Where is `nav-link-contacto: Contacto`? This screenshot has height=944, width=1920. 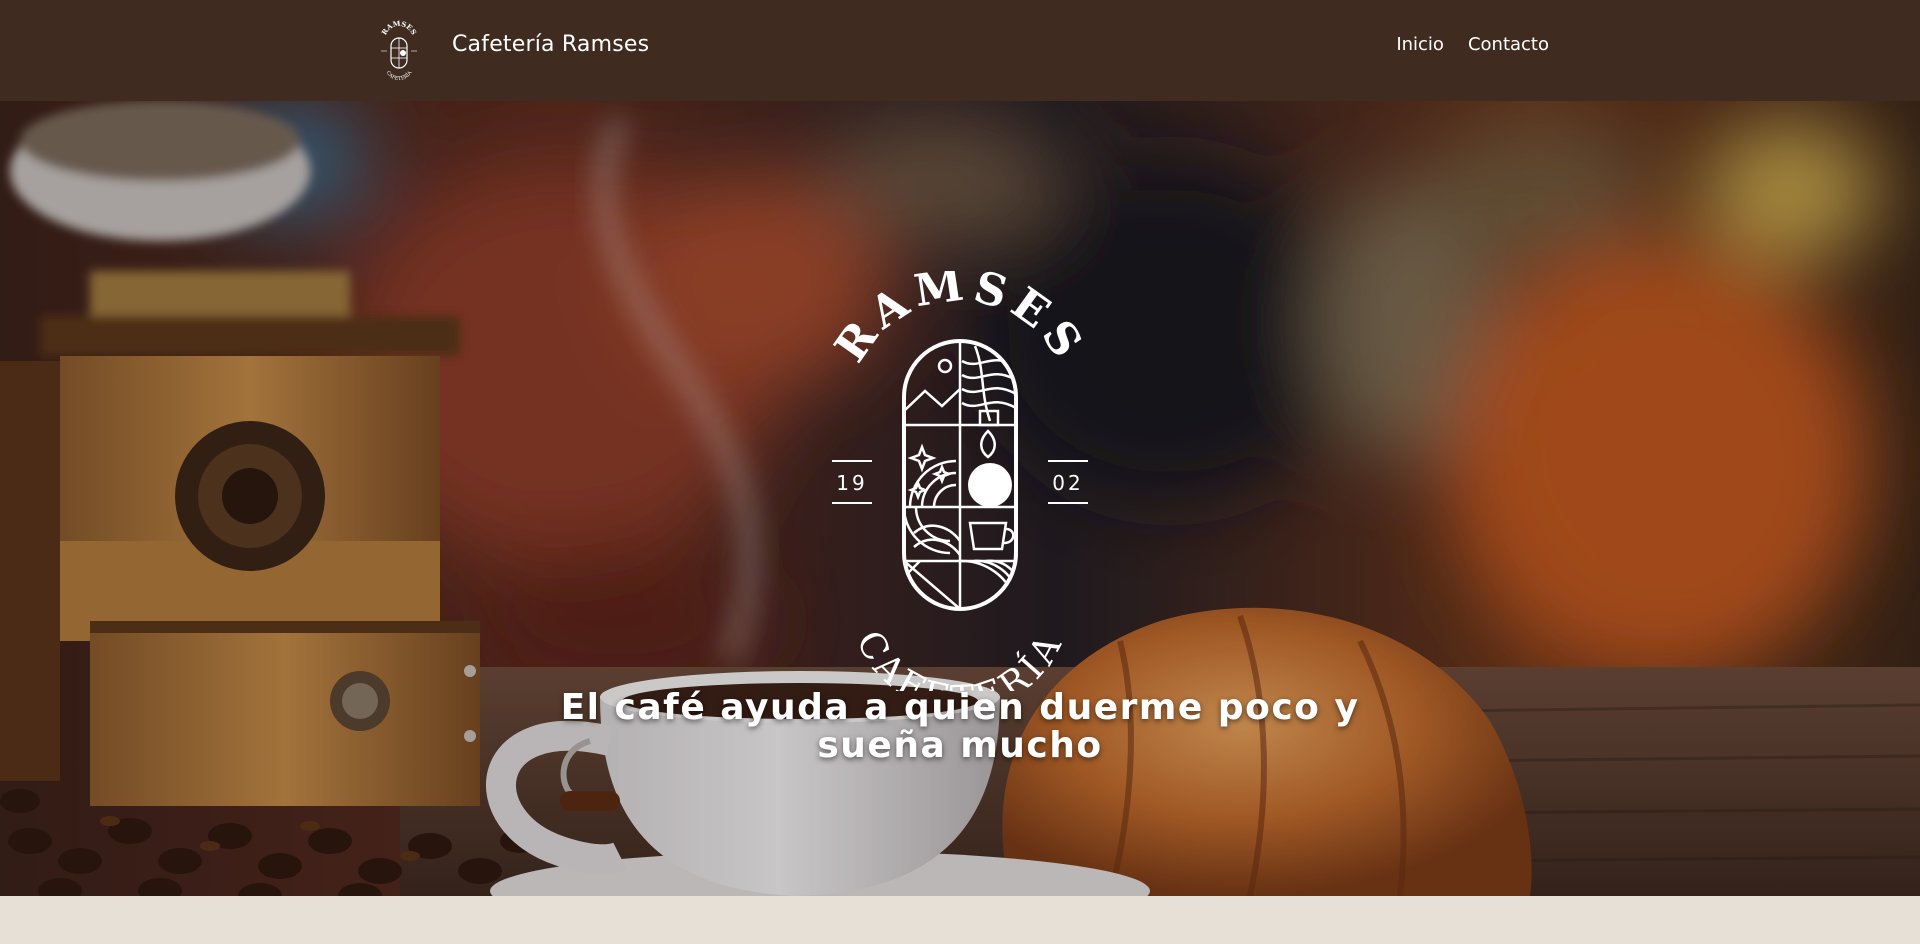 nav-link-contacto: Contacto is located at coordinates (1508, 44).